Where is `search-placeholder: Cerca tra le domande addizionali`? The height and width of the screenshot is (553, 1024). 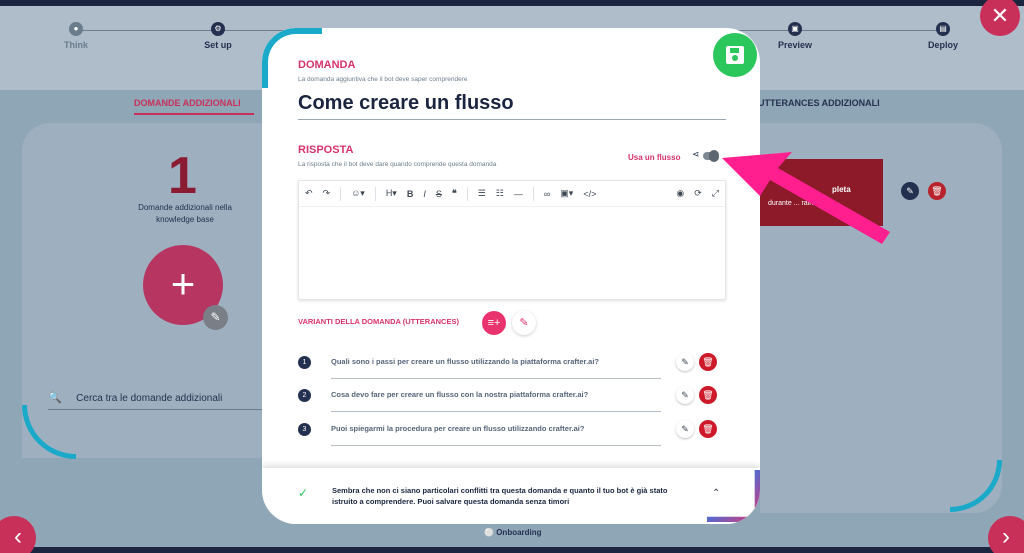 search-placeholder: Cerca tra le domande addizionali is located at coordinates (149, 398).